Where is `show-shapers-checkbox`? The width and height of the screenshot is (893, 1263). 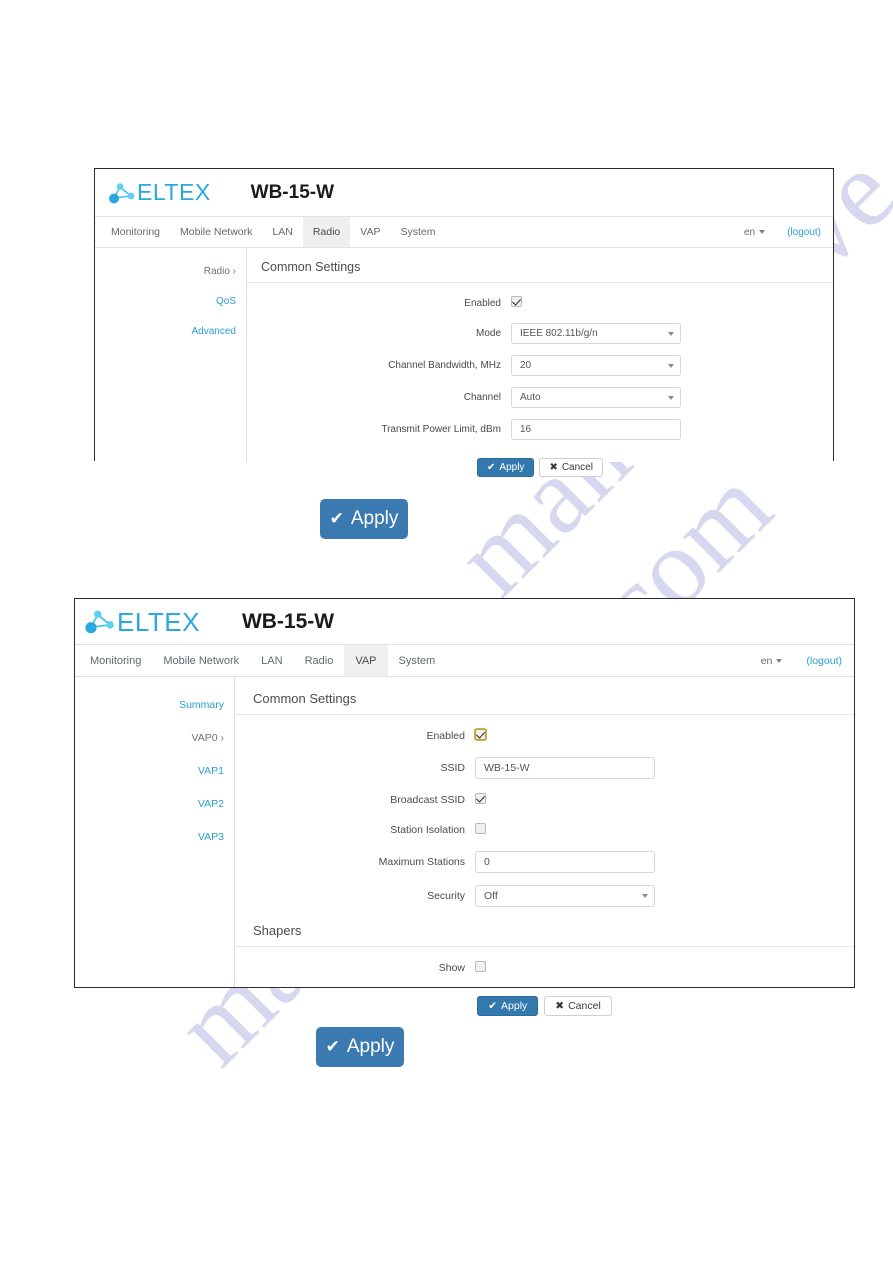 show-shapers-checkbox is located at coordinates (480, 966).